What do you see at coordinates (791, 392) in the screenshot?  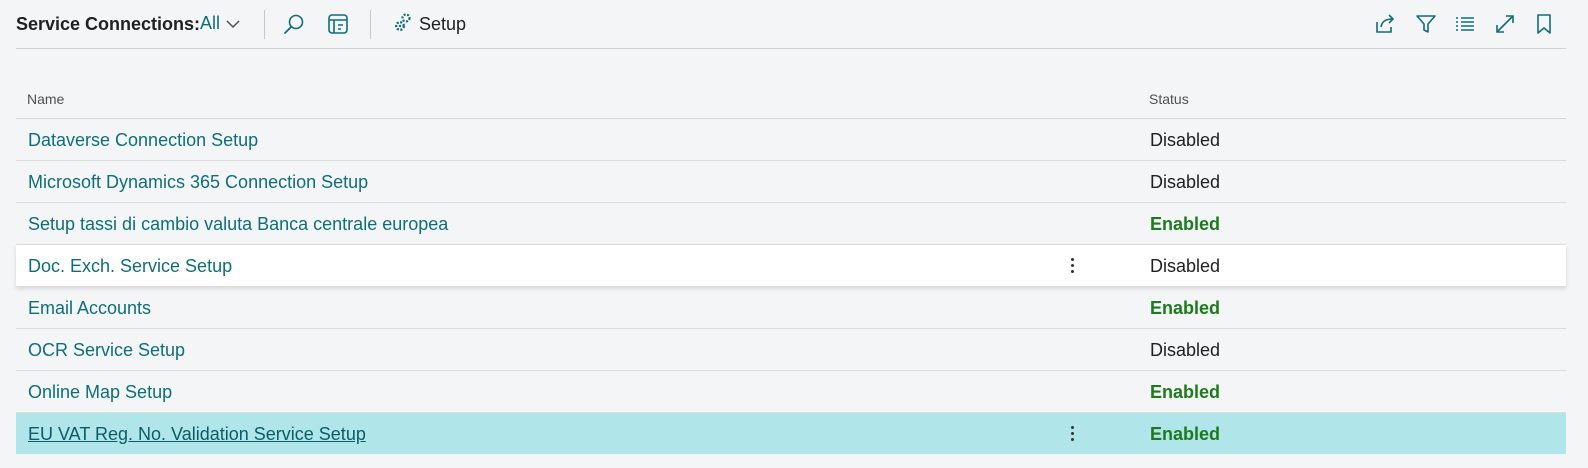 I see `table-row: Online Map Setup Enabled` at bounding box center [791, 392].